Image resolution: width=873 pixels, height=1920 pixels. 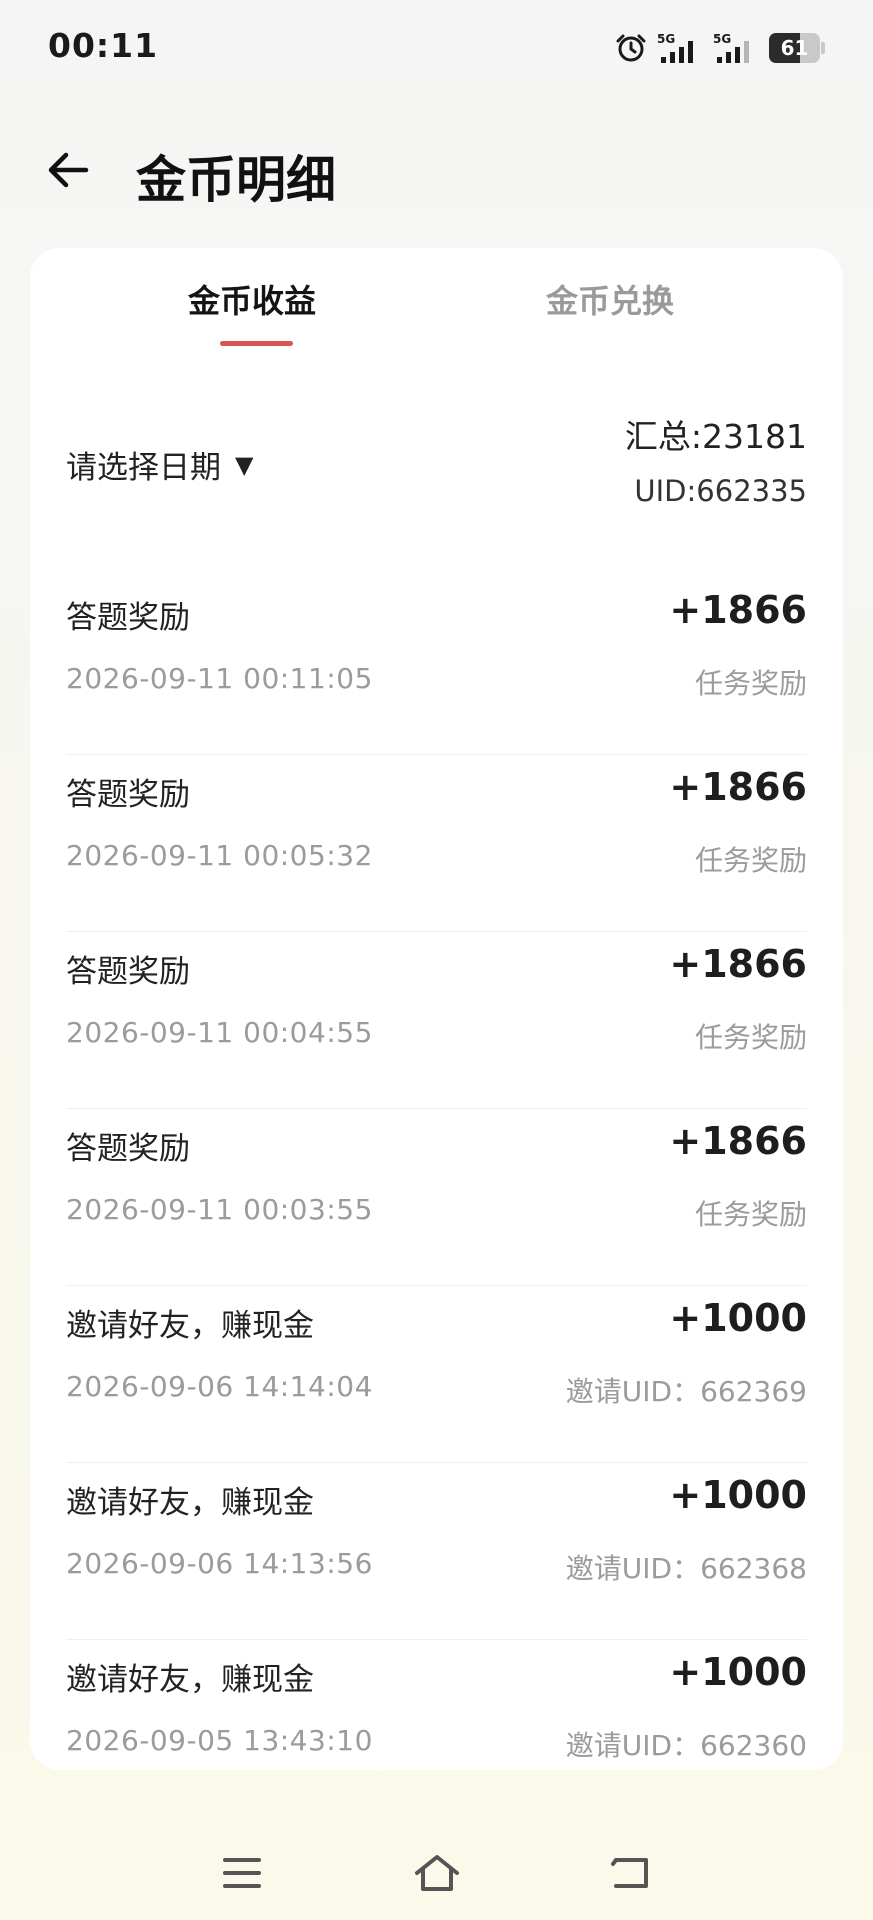 I want to click on record-time: 2026-09-06 14:13:56, so click(x=219, y=1563).